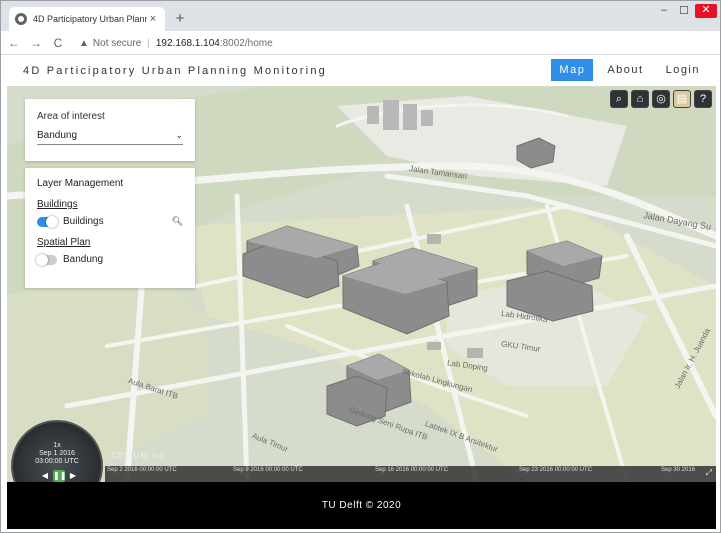 This screenshot has height=533, width=721. I want to click on url-path: :8002/home, so click(246, 43).